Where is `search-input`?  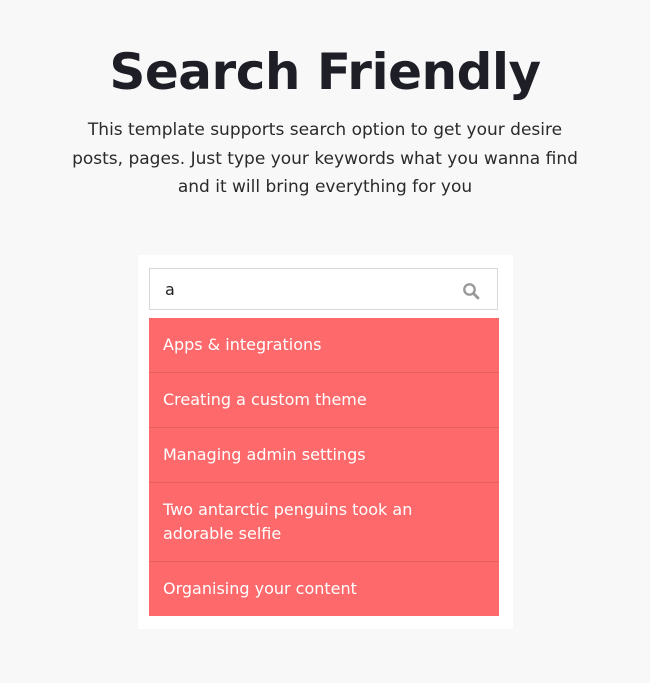
search-input is located at coordinates (300, 289).